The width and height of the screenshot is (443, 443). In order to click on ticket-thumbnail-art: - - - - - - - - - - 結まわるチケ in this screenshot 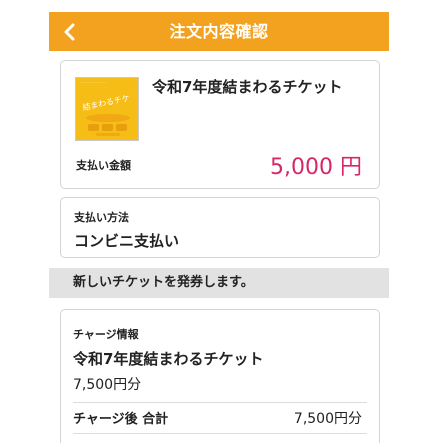, I will do `click(107, 109)`.